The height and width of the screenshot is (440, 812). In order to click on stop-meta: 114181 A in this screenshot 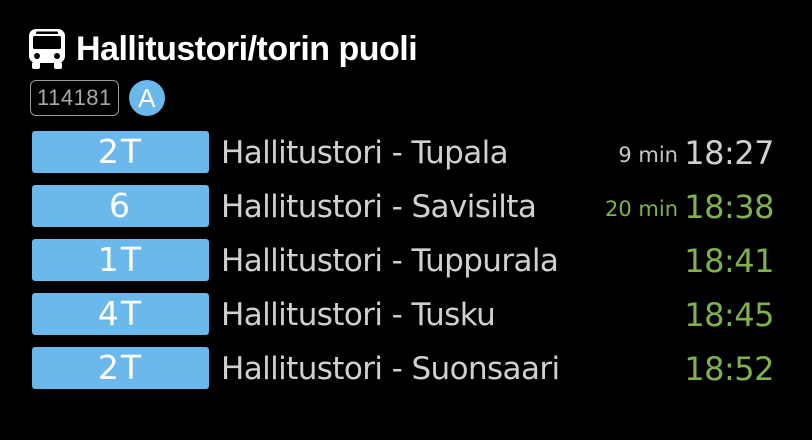, I will do `click(97, 98)`.